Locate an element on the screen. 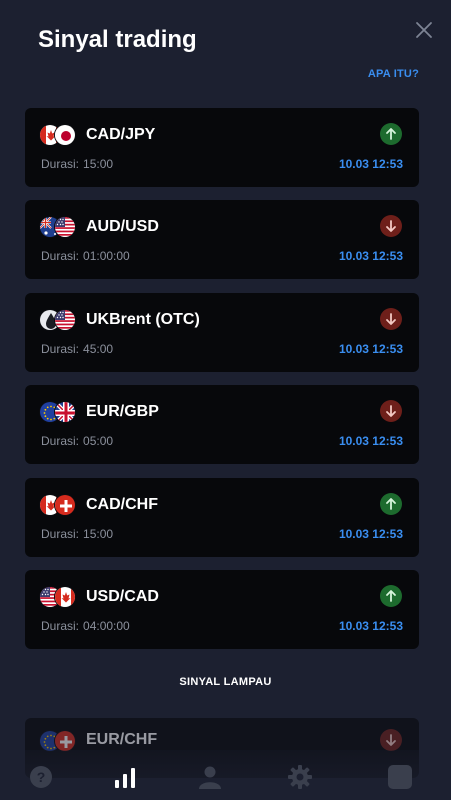 The height and width of the screenshot is (800, 451). pair-name: CAD/CHF is located at coordinates (122, 504).